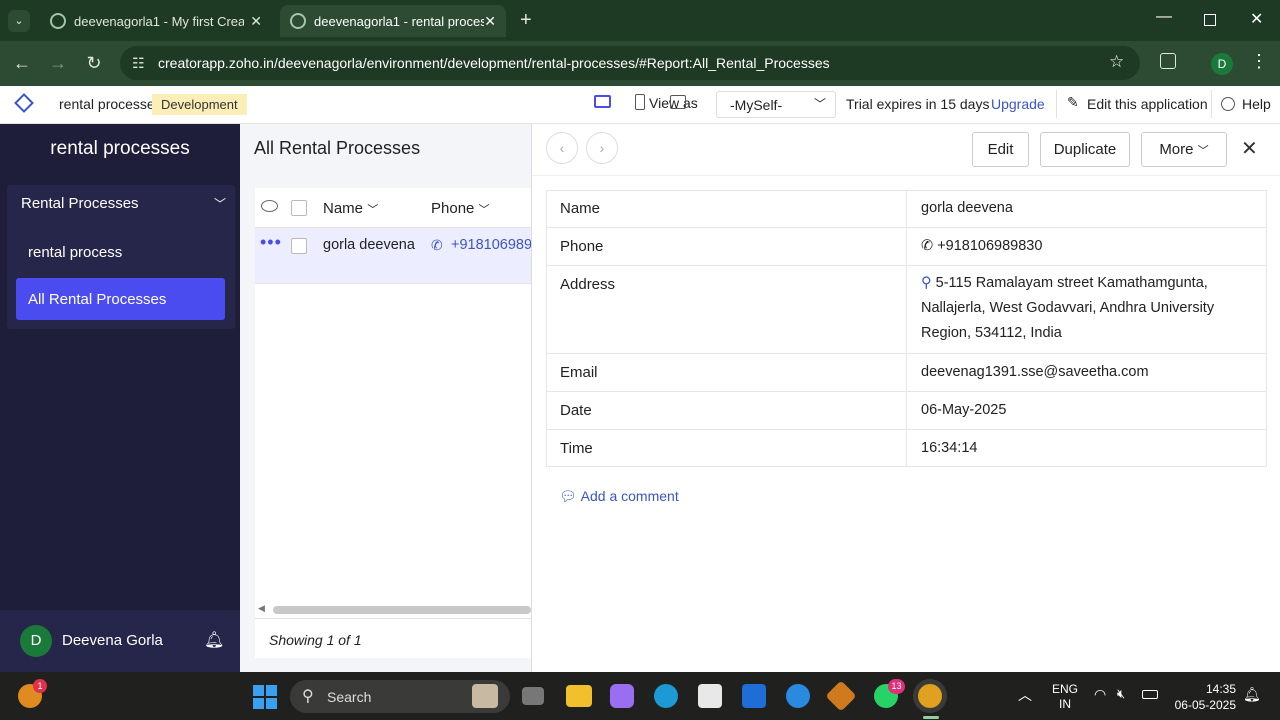  Describe the element at coordinates (402, 610) in the screenshot. I see `horizontal-scrollbar` at that location.